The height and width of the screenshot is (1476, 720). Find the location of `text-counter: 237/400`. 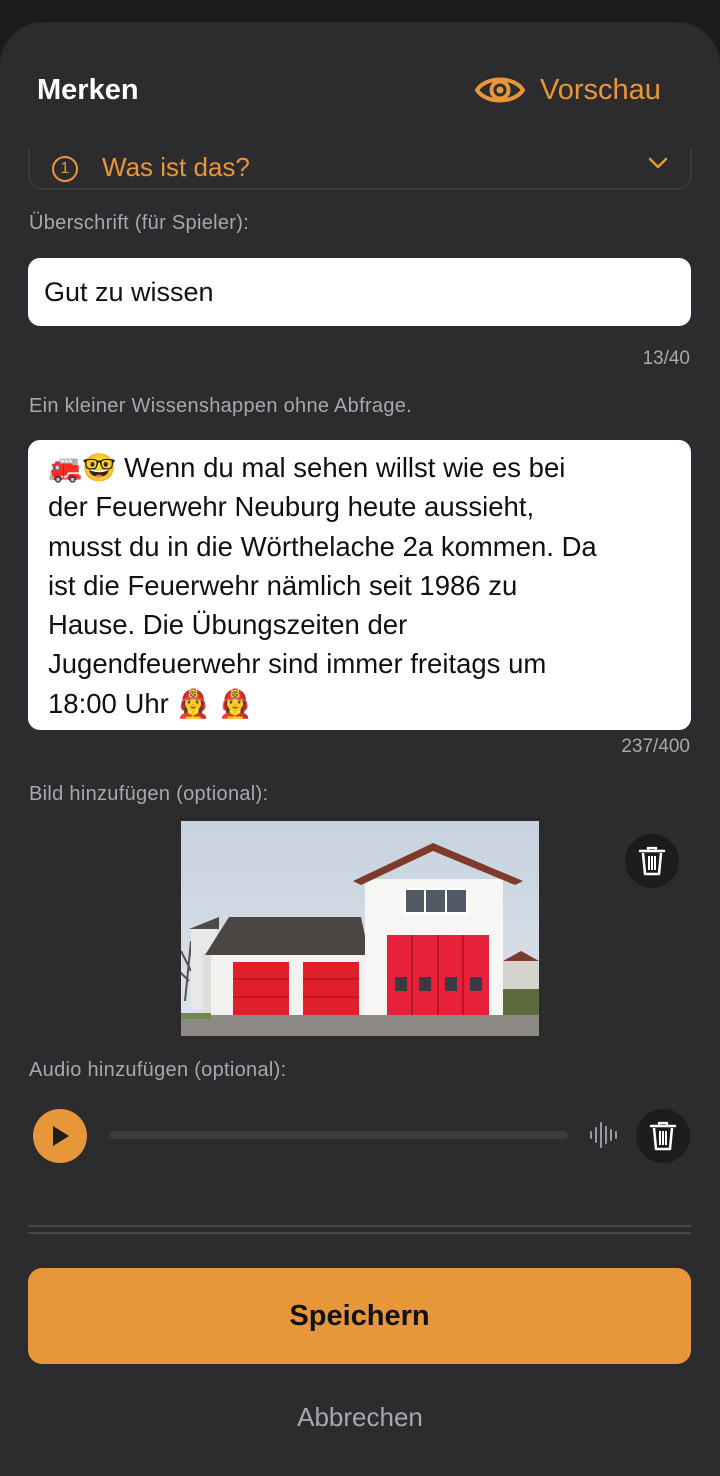

text-counter: 237/400 is located at coordinates (655, 746).